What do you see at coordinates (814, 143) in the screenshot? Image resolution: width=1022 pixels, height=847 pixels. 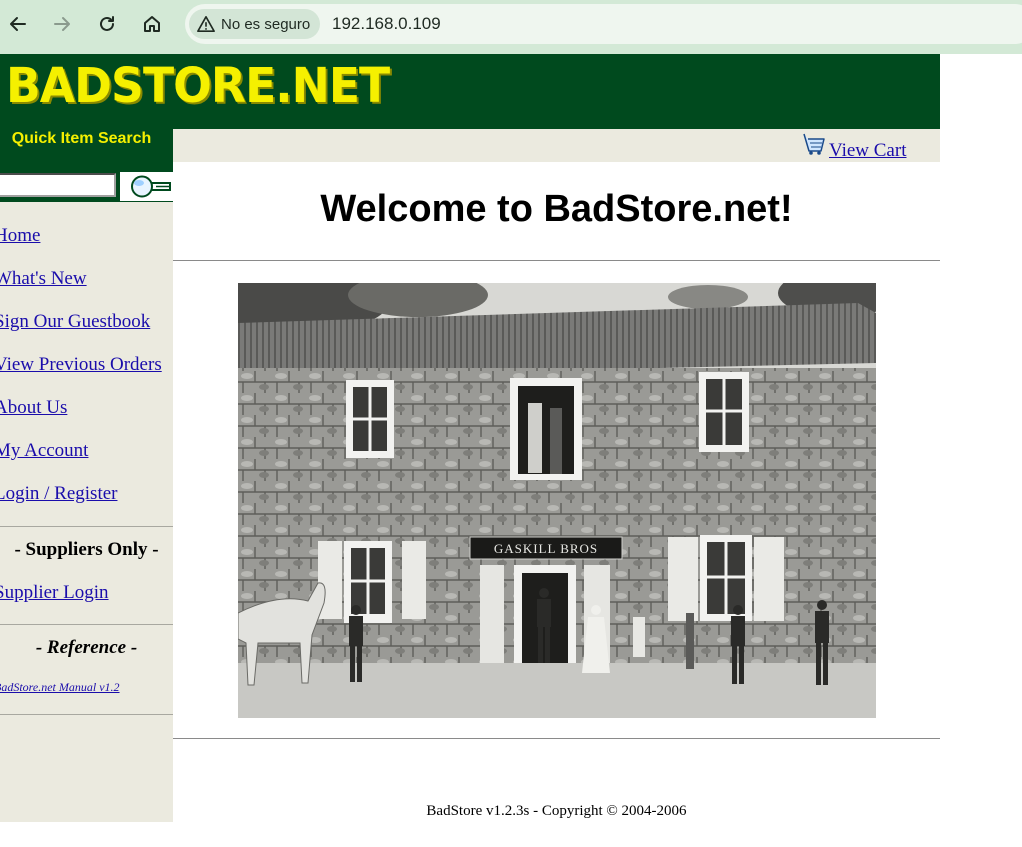 I see `cart-icon` at bounding box center [814, 143].